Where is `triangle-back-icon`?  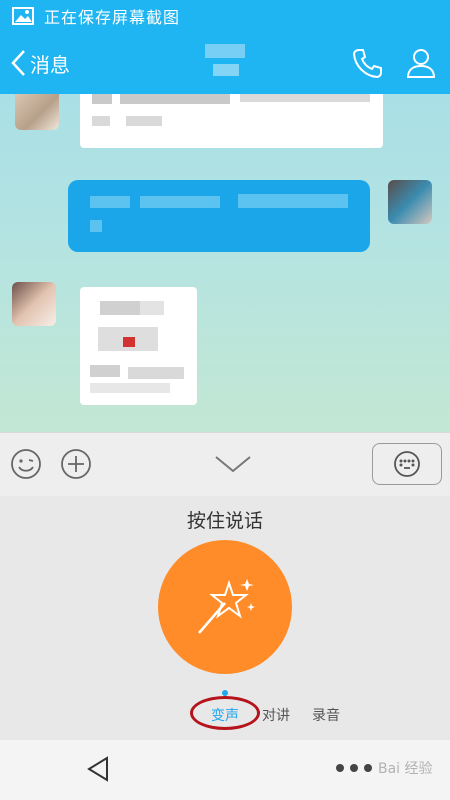
triangle-back-icon is located at coordinates (98, 769).